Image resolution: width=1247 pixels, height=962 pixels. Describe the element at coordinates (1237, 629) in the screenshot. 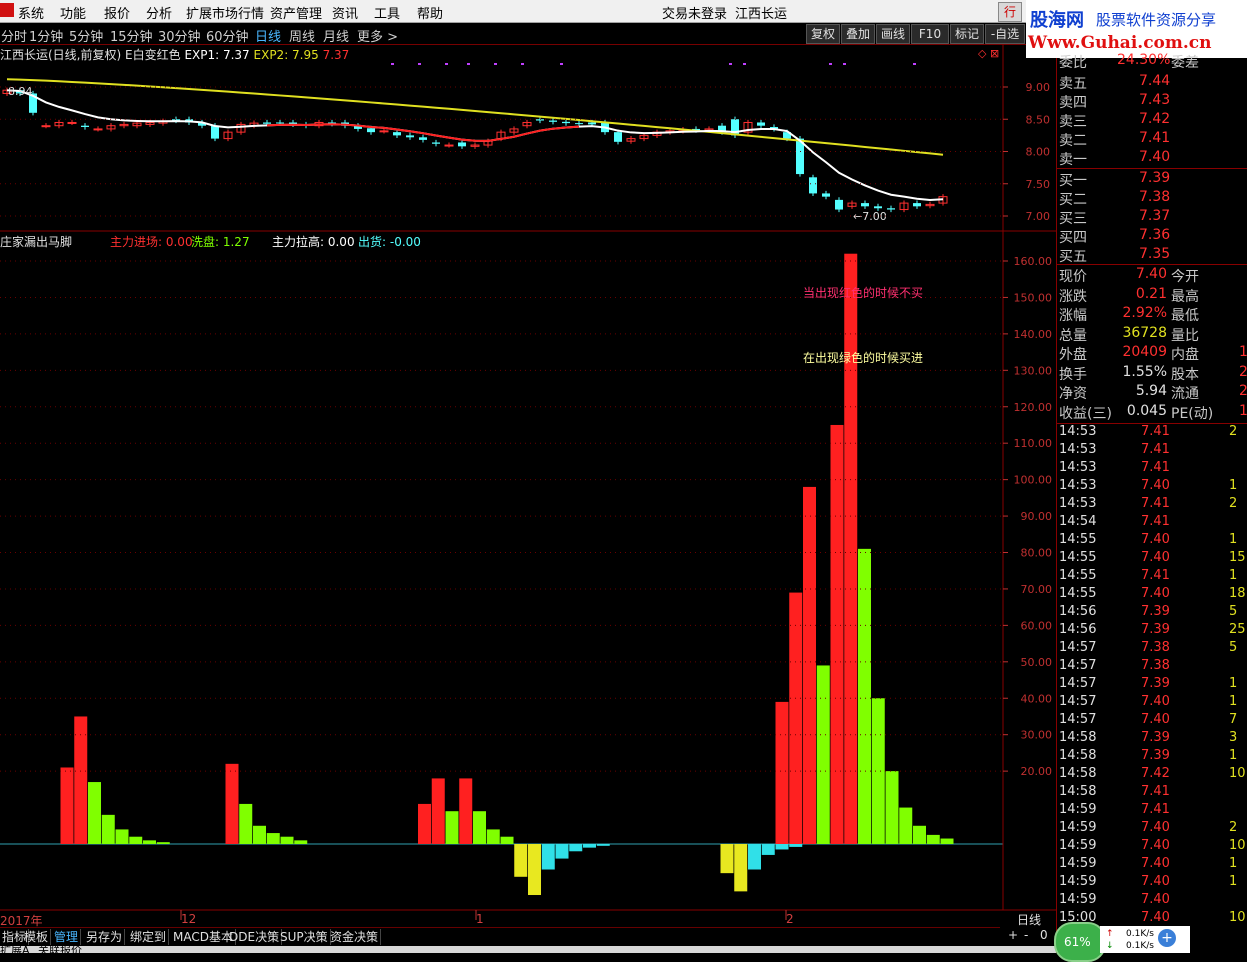

I see `tick-volume: 25` at that location.